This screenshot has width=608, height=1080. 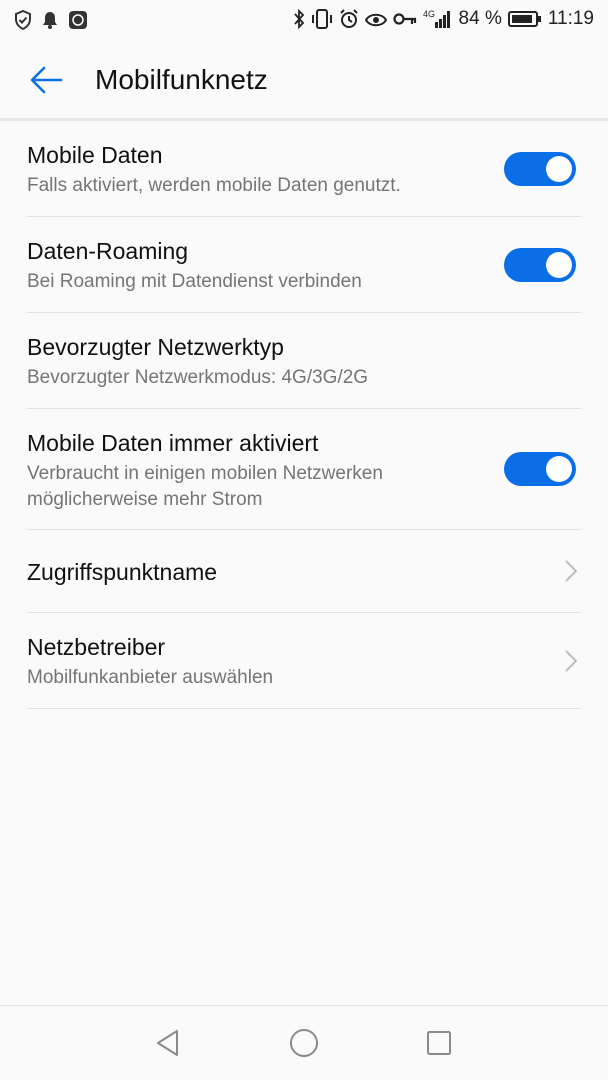 I want to click on back-triangle-icon, so click(x=167, y=1043).